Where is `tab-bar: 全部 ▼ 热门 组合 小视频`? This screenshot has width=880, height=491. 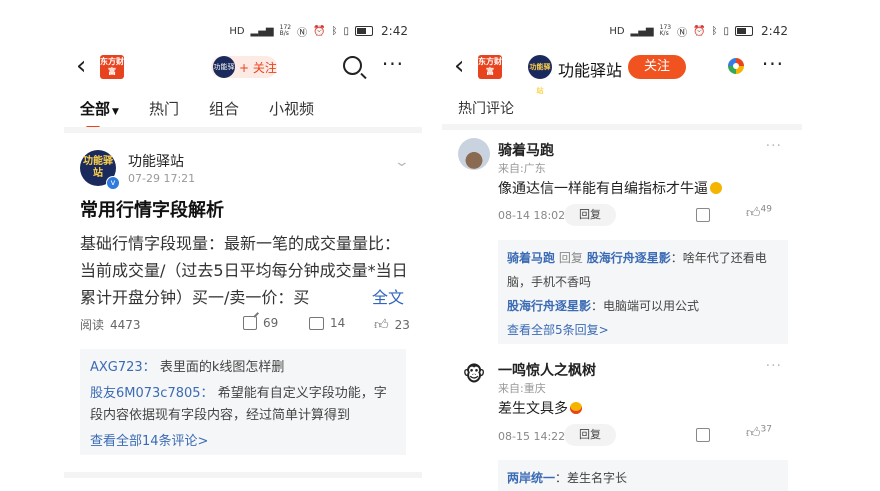
tab-bar: 全部 ▼ 热门 组合 小视频 is located at coordinates (212, 113).